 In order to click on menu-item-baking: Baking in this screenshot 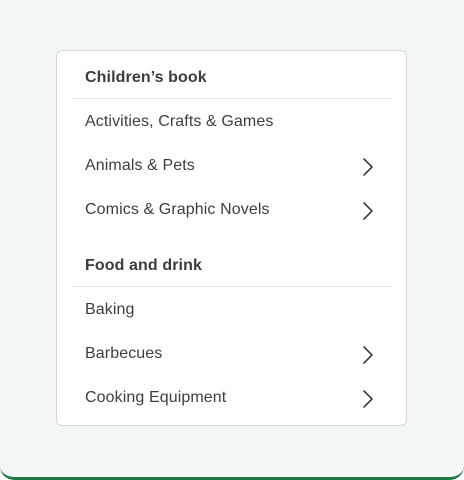, I will do `click(232, 311)`.